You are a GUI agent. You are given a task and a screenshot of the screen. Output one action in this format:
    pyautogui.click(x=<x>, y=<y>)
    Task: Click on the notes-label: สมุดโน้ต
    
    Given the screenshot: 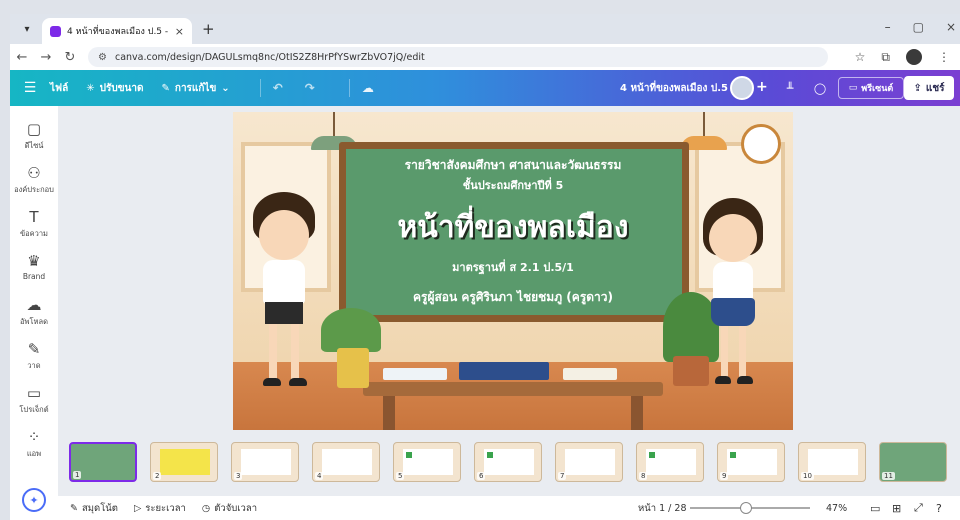 What is the action you would take?
    pyautogui.click(x=99, y=508)
    